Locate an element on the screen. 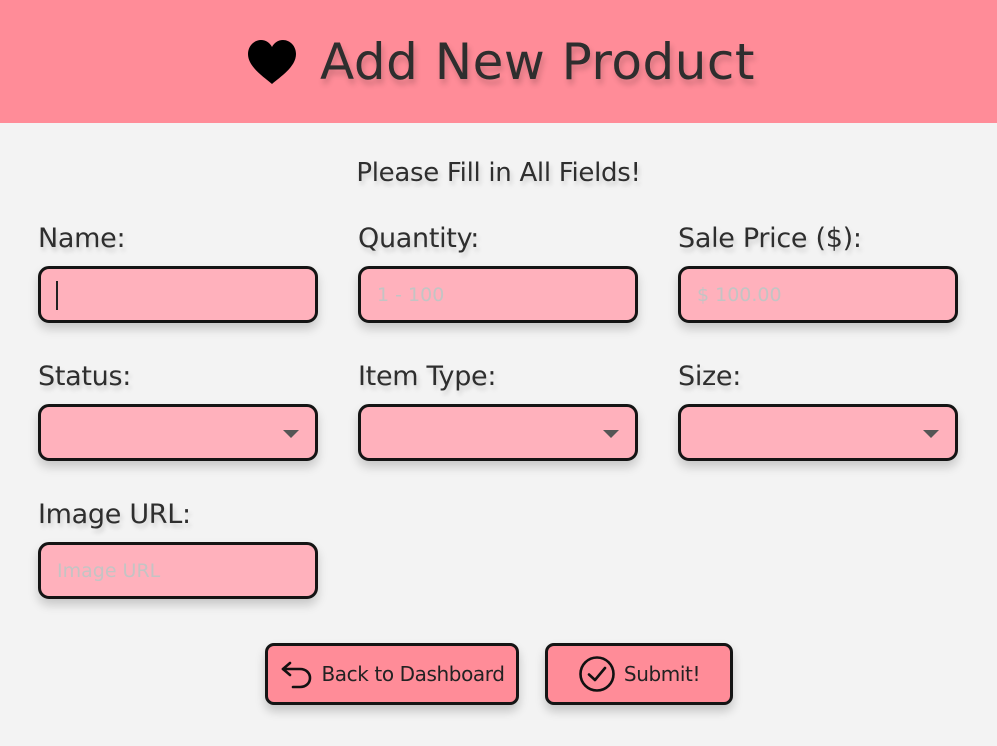  back-button-label: Back to Dashboard is located at coordinates (413, 674).